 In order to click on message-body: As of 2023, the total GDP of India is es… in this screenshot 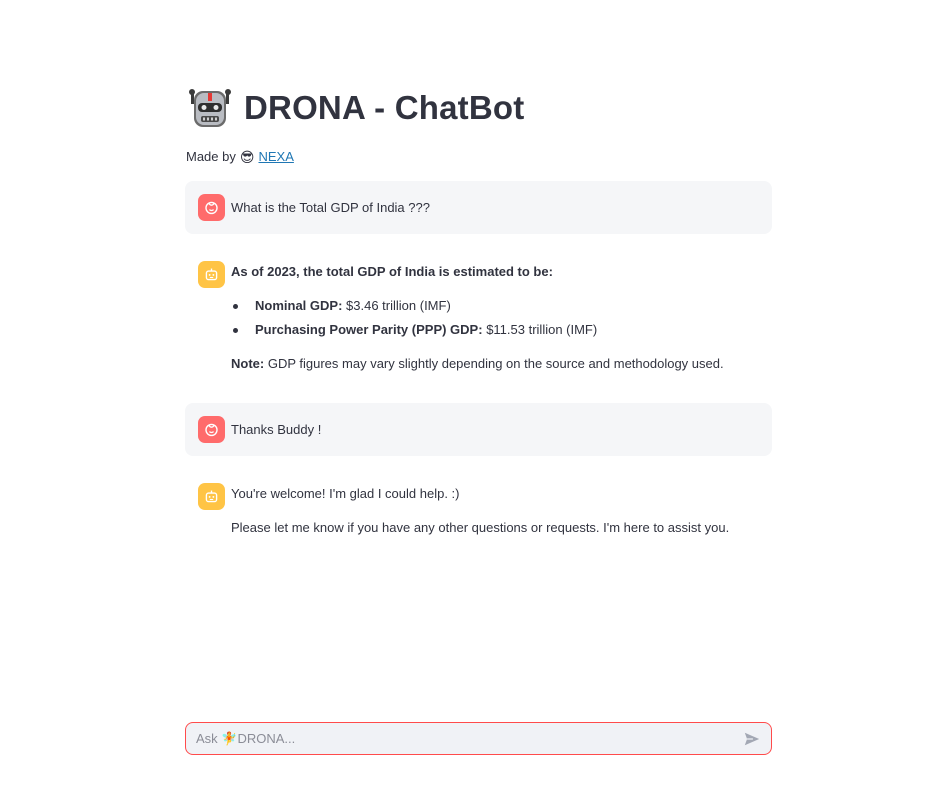, I will do `click(501, 309)`.